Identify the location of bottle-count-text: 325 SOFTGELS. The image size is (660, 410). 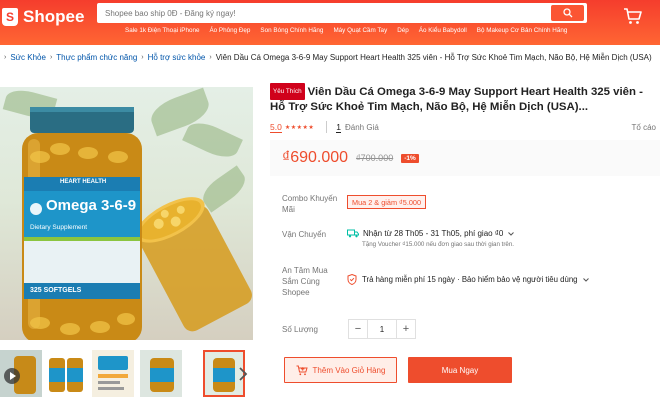
(56, 290).